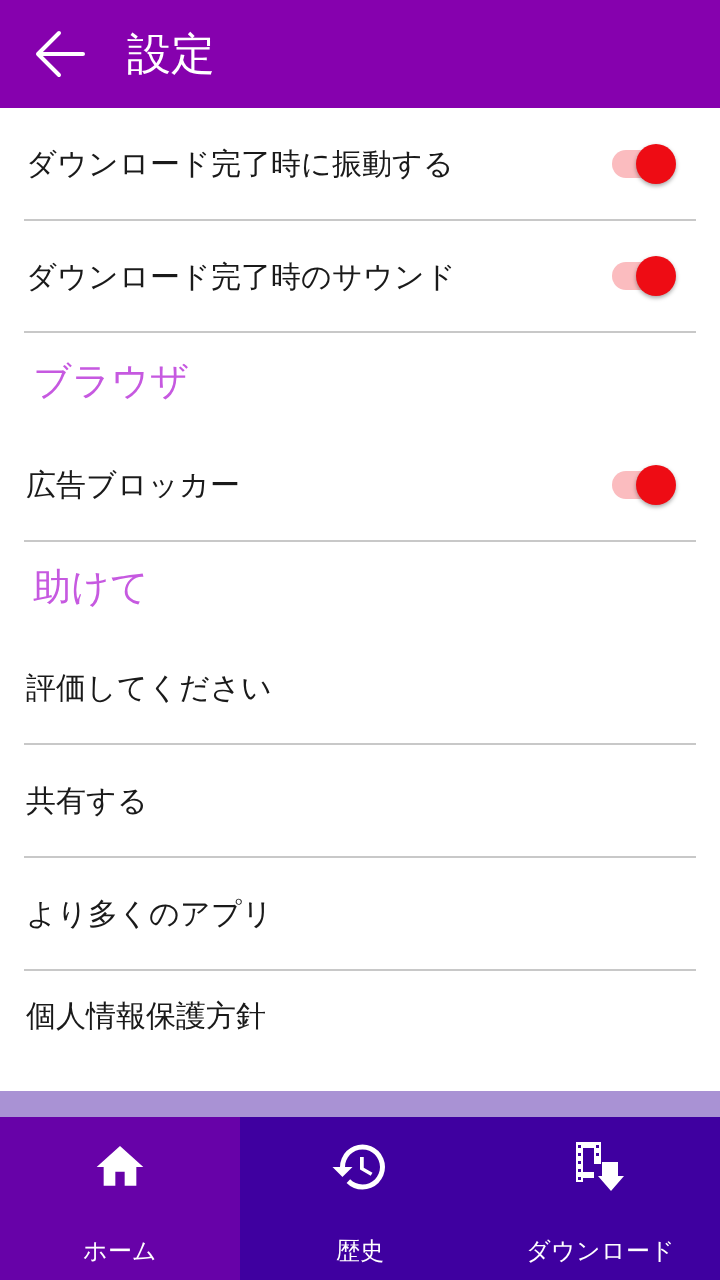  Describe the element at coordinates (148, 913) in the screenshot. I see `settings-link-item: より多くのアプリ` at that location.